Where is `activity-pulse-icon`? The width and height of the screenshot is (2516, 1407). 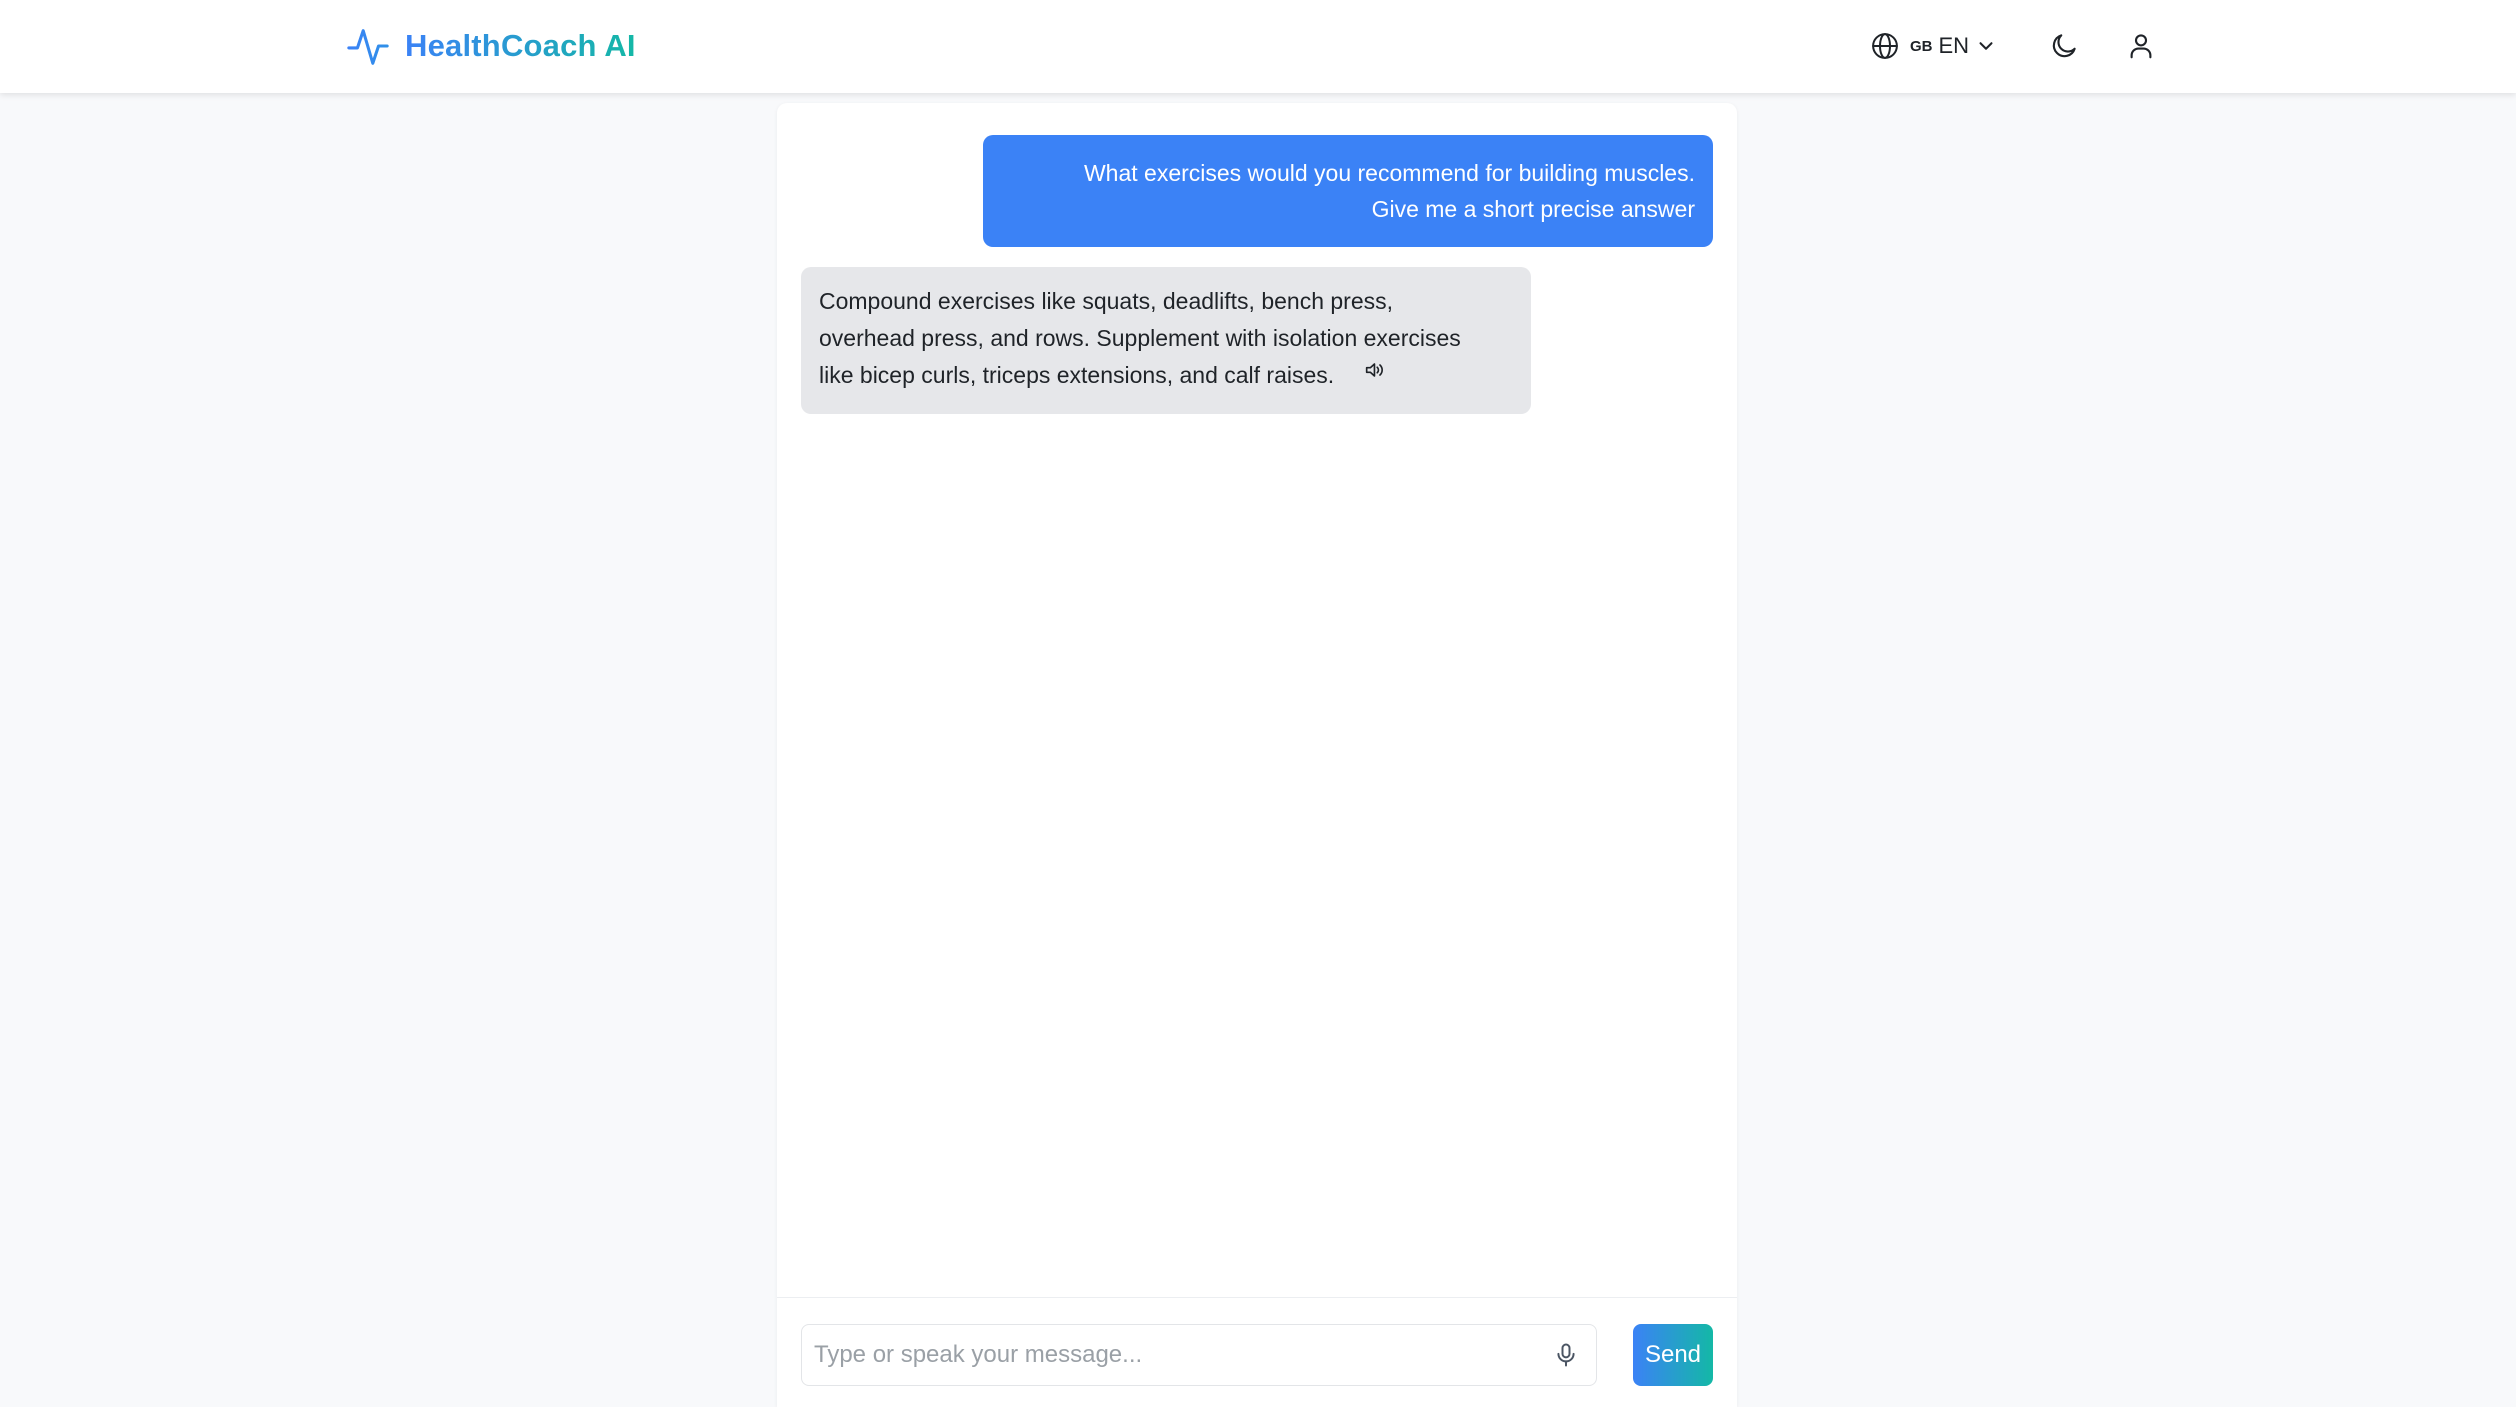 activity-pulse-icon is located at coordinates (368, 47).